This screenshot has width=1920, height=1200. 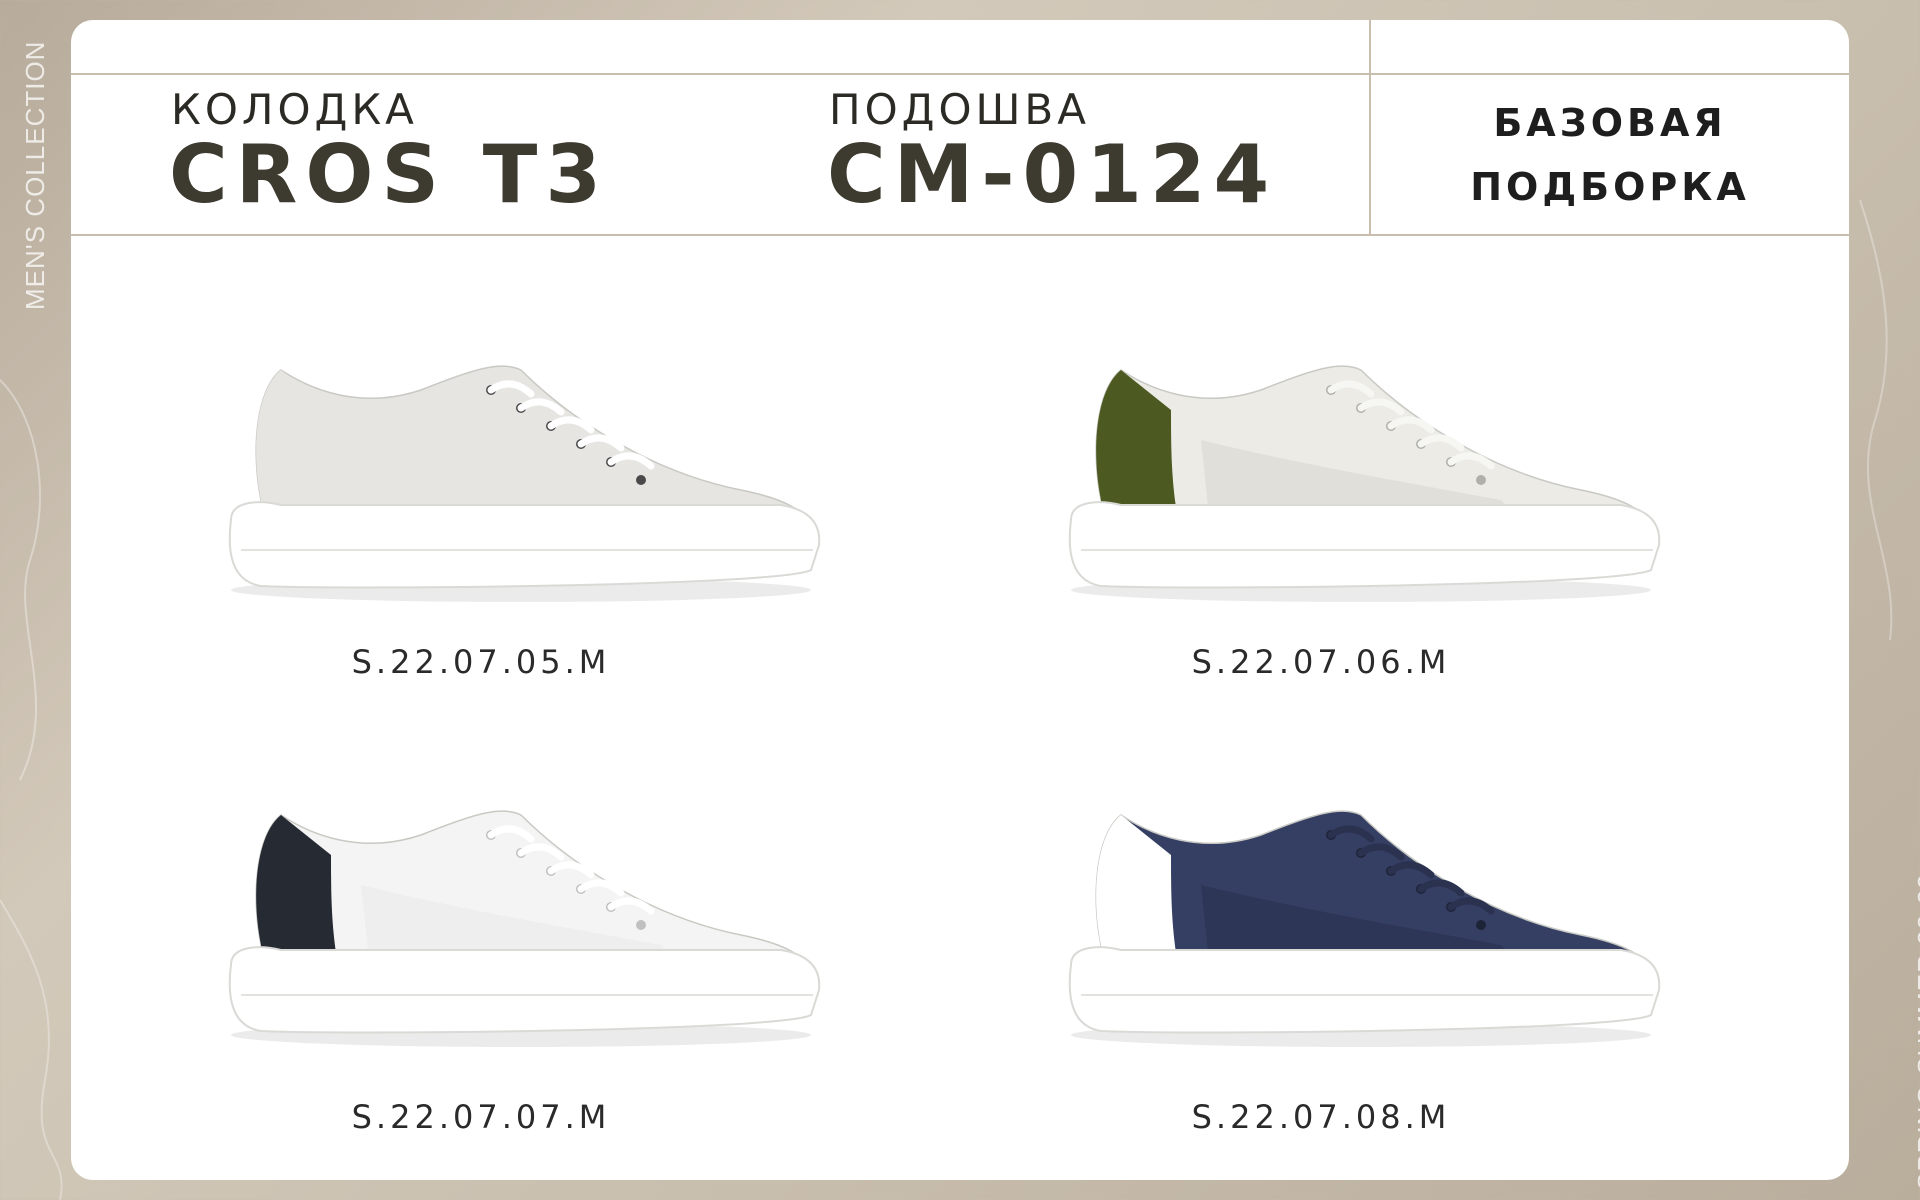 I want to click on last-value: CROS T3, so click(x=389, y=174).